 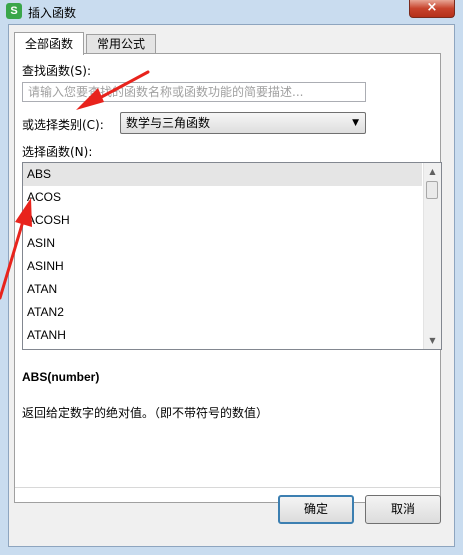 What do you see at coordinates (145, 413) in the screenshot?
I see `function-description: 返回给定数字的绝对值。（即不带符号的数值）` at bounding box center [145, 413].